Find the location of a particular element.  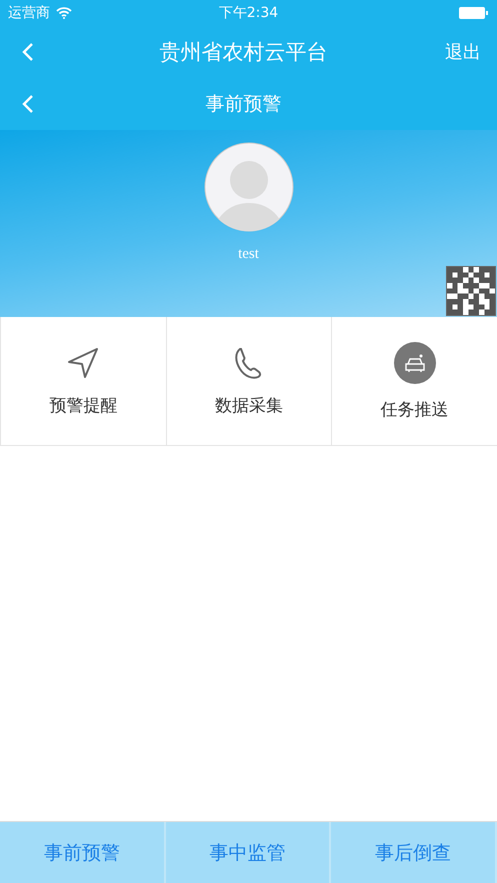

carrier-name: 运营商 is located at coordinates (29, 13).